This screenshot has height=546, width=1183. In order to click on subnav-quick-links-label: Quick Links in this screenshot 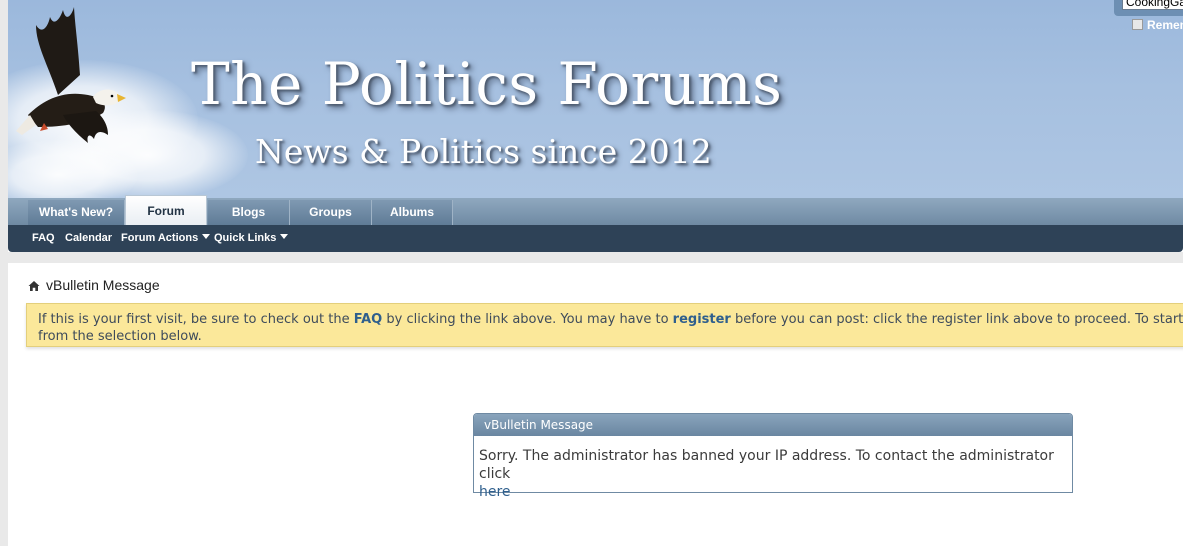, I will do `click(245, 238)`.